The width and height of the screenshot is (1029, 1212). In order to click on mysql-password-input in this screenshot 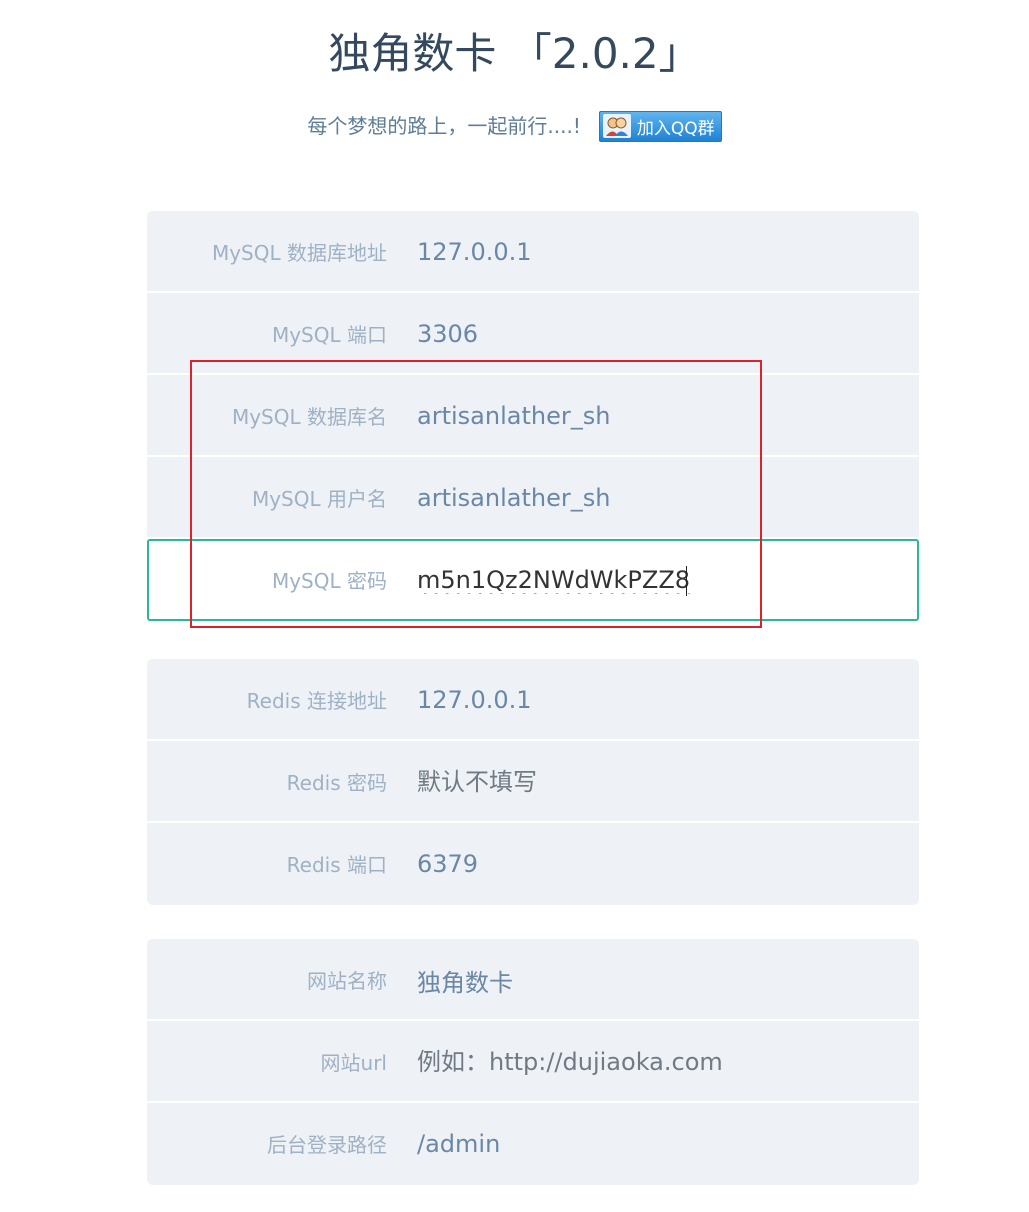, I will do `click(652, 580)`.